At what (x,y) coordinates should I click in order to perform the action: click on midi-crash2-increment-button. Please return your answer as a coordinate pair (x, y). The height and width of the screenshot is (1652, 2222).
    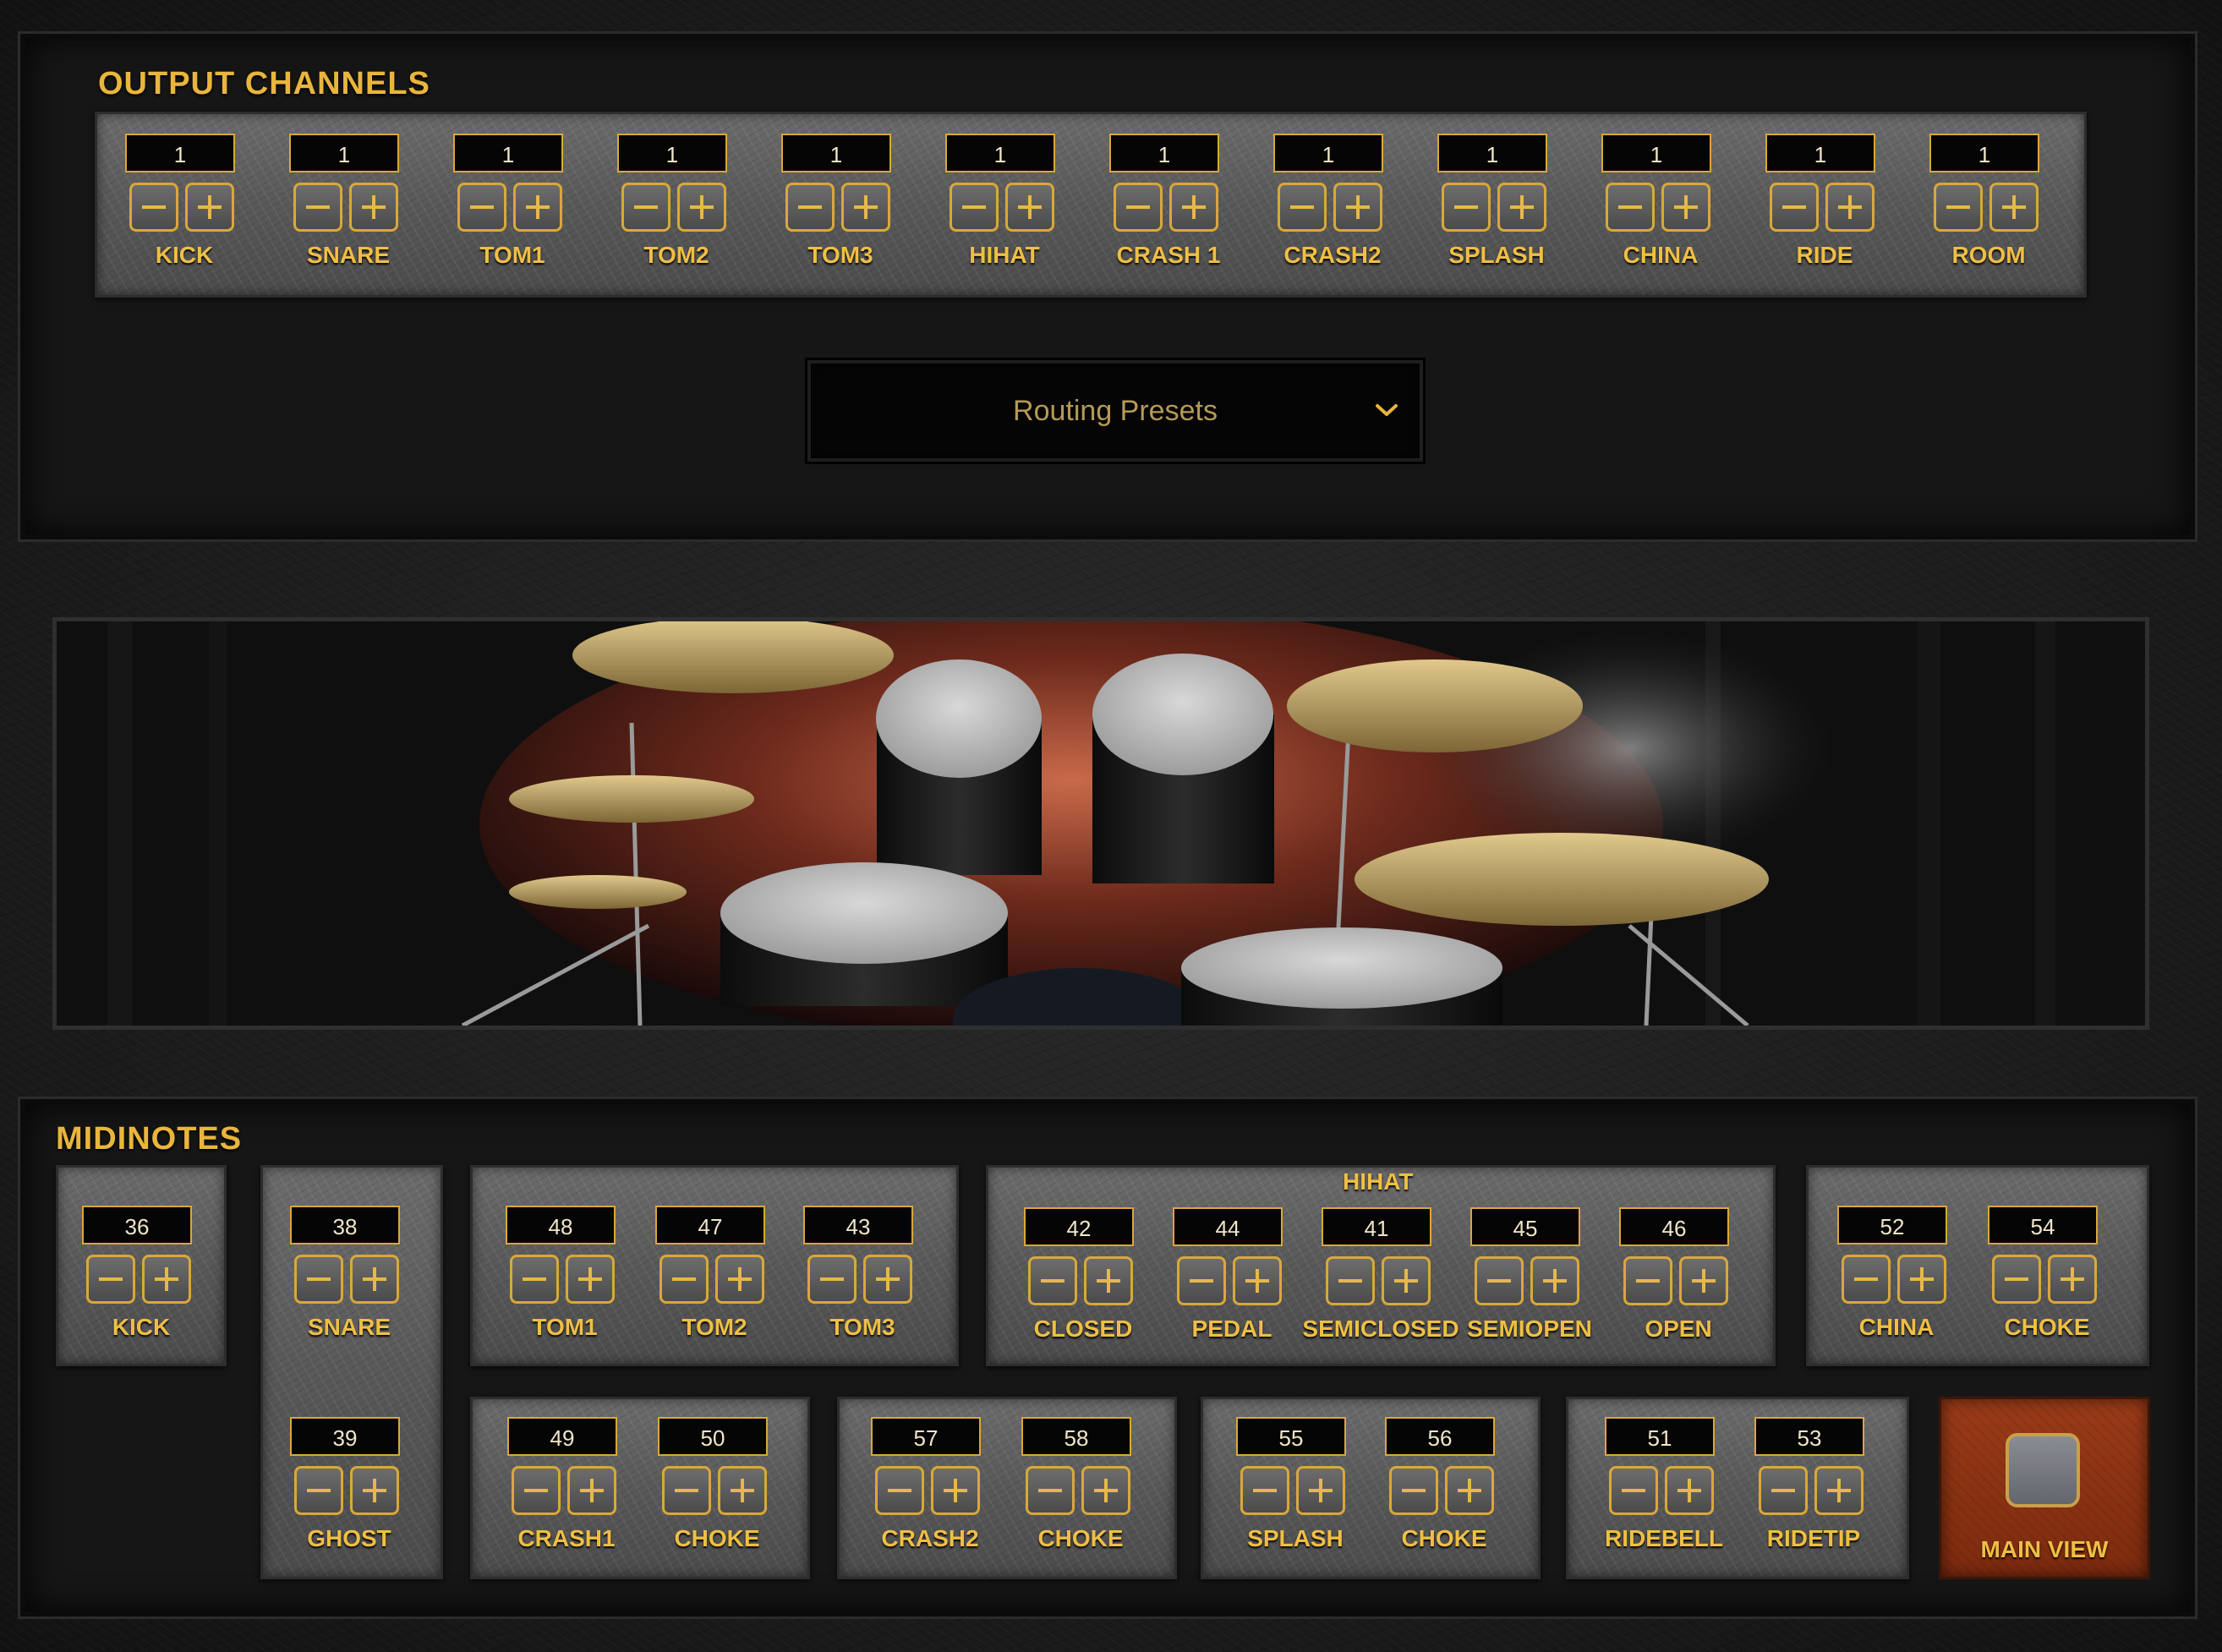
    Looking at the image, I should click on (955, 1490).